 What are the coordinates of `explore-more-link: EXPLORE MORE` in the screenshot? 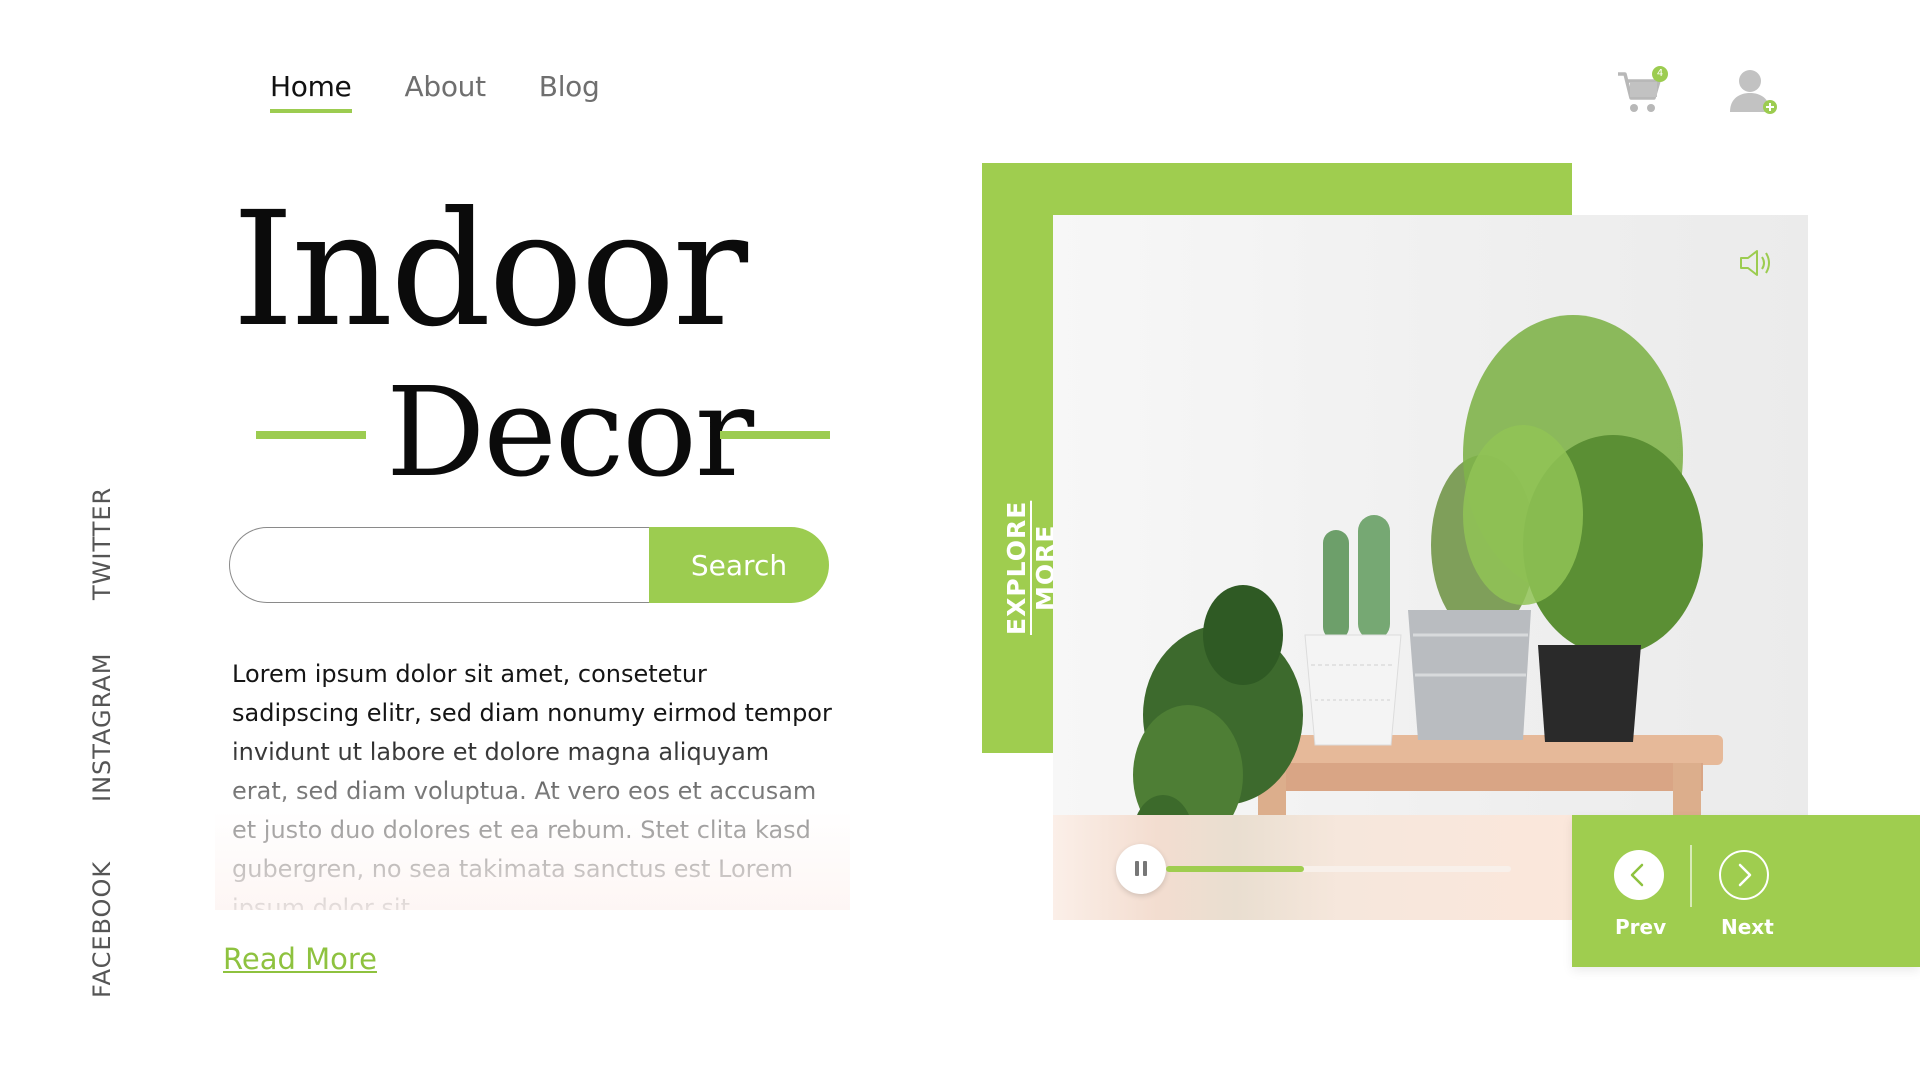 It's located at (1031, 567).